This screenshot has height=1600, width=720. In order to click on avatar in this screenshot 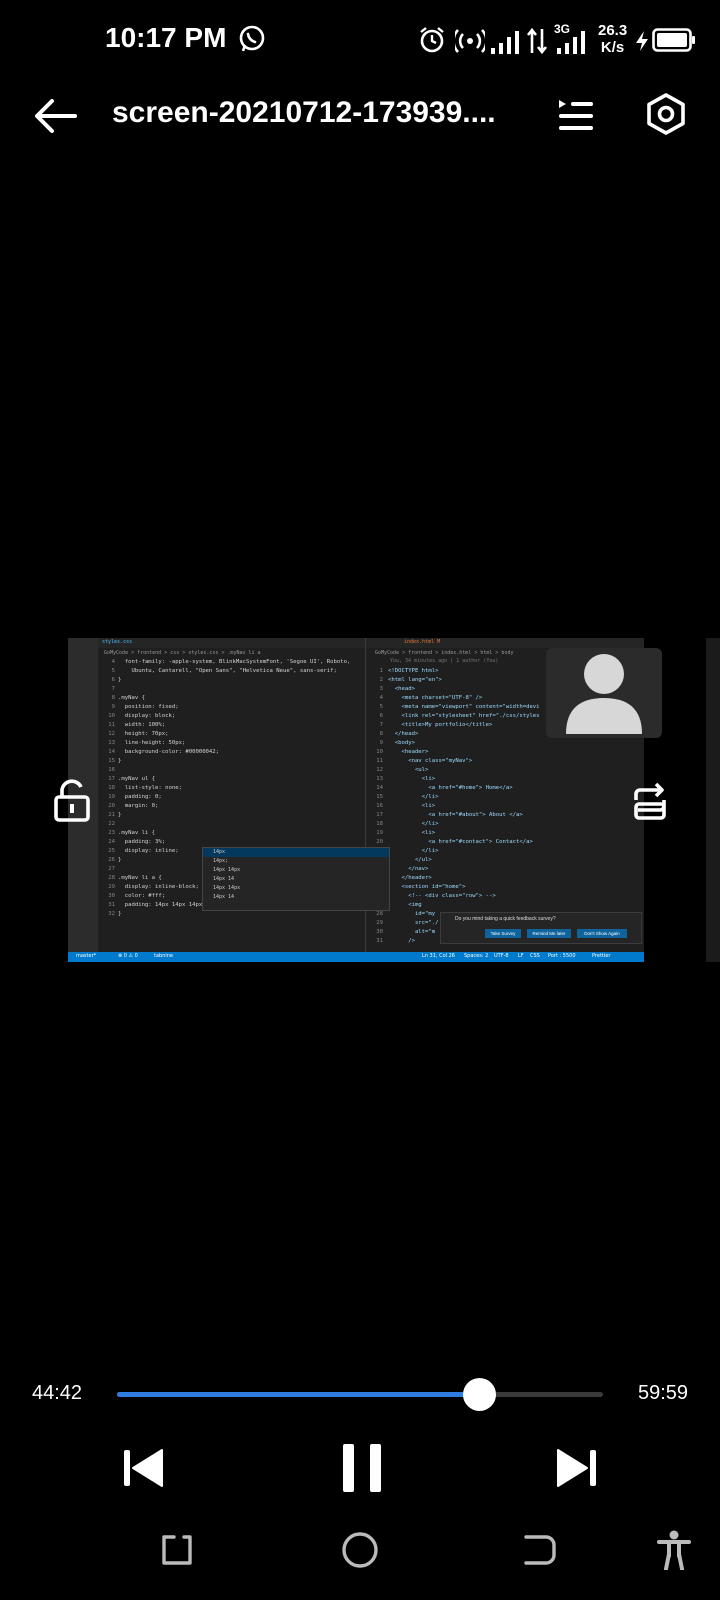, I will do `click(604, 693)`.